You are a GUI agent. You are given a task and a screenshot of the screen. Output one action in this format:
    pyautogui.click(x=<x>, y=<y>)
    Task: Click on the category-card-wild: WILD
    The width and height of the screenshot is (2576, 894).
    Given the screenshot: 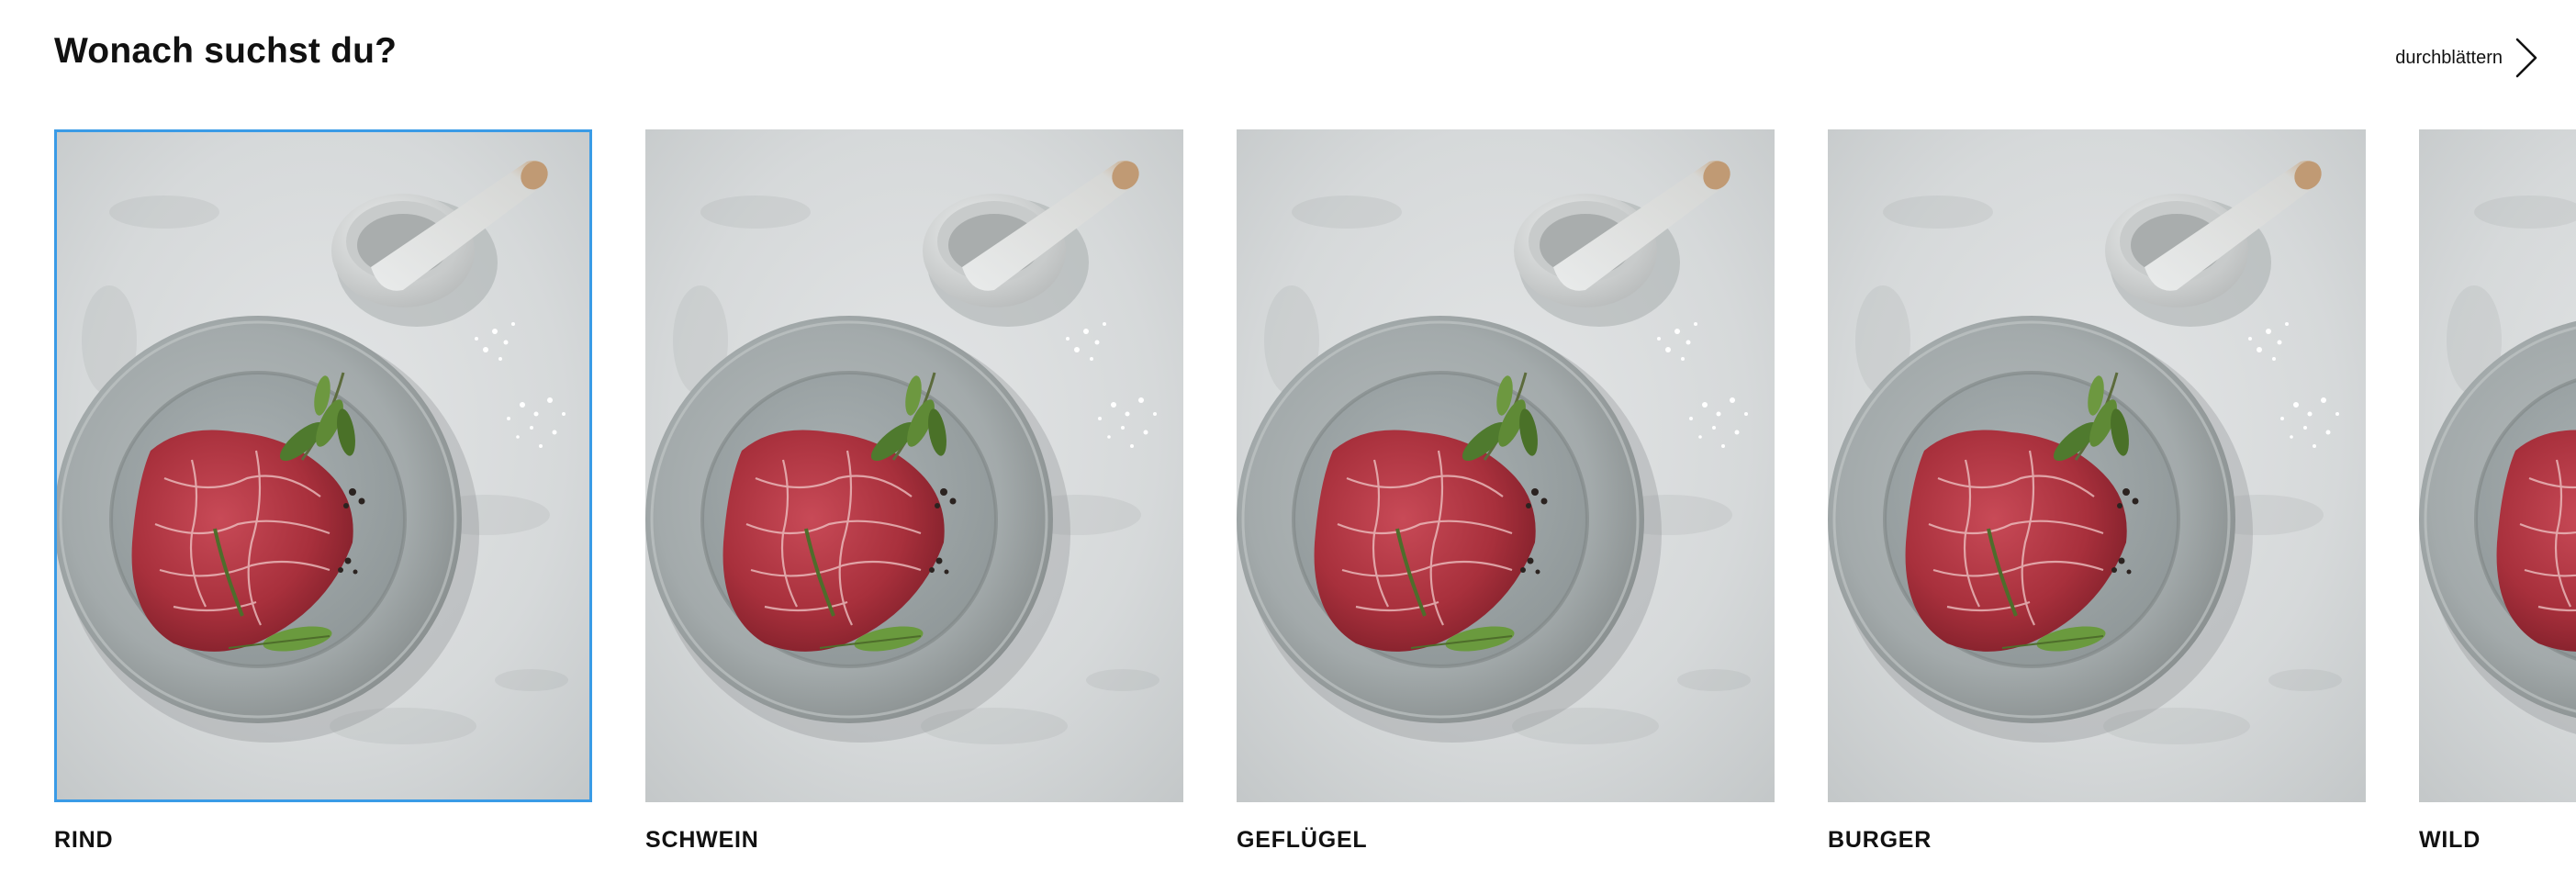 What is the action you would take?
    pyautogui.click(x=2497, y=491)
    